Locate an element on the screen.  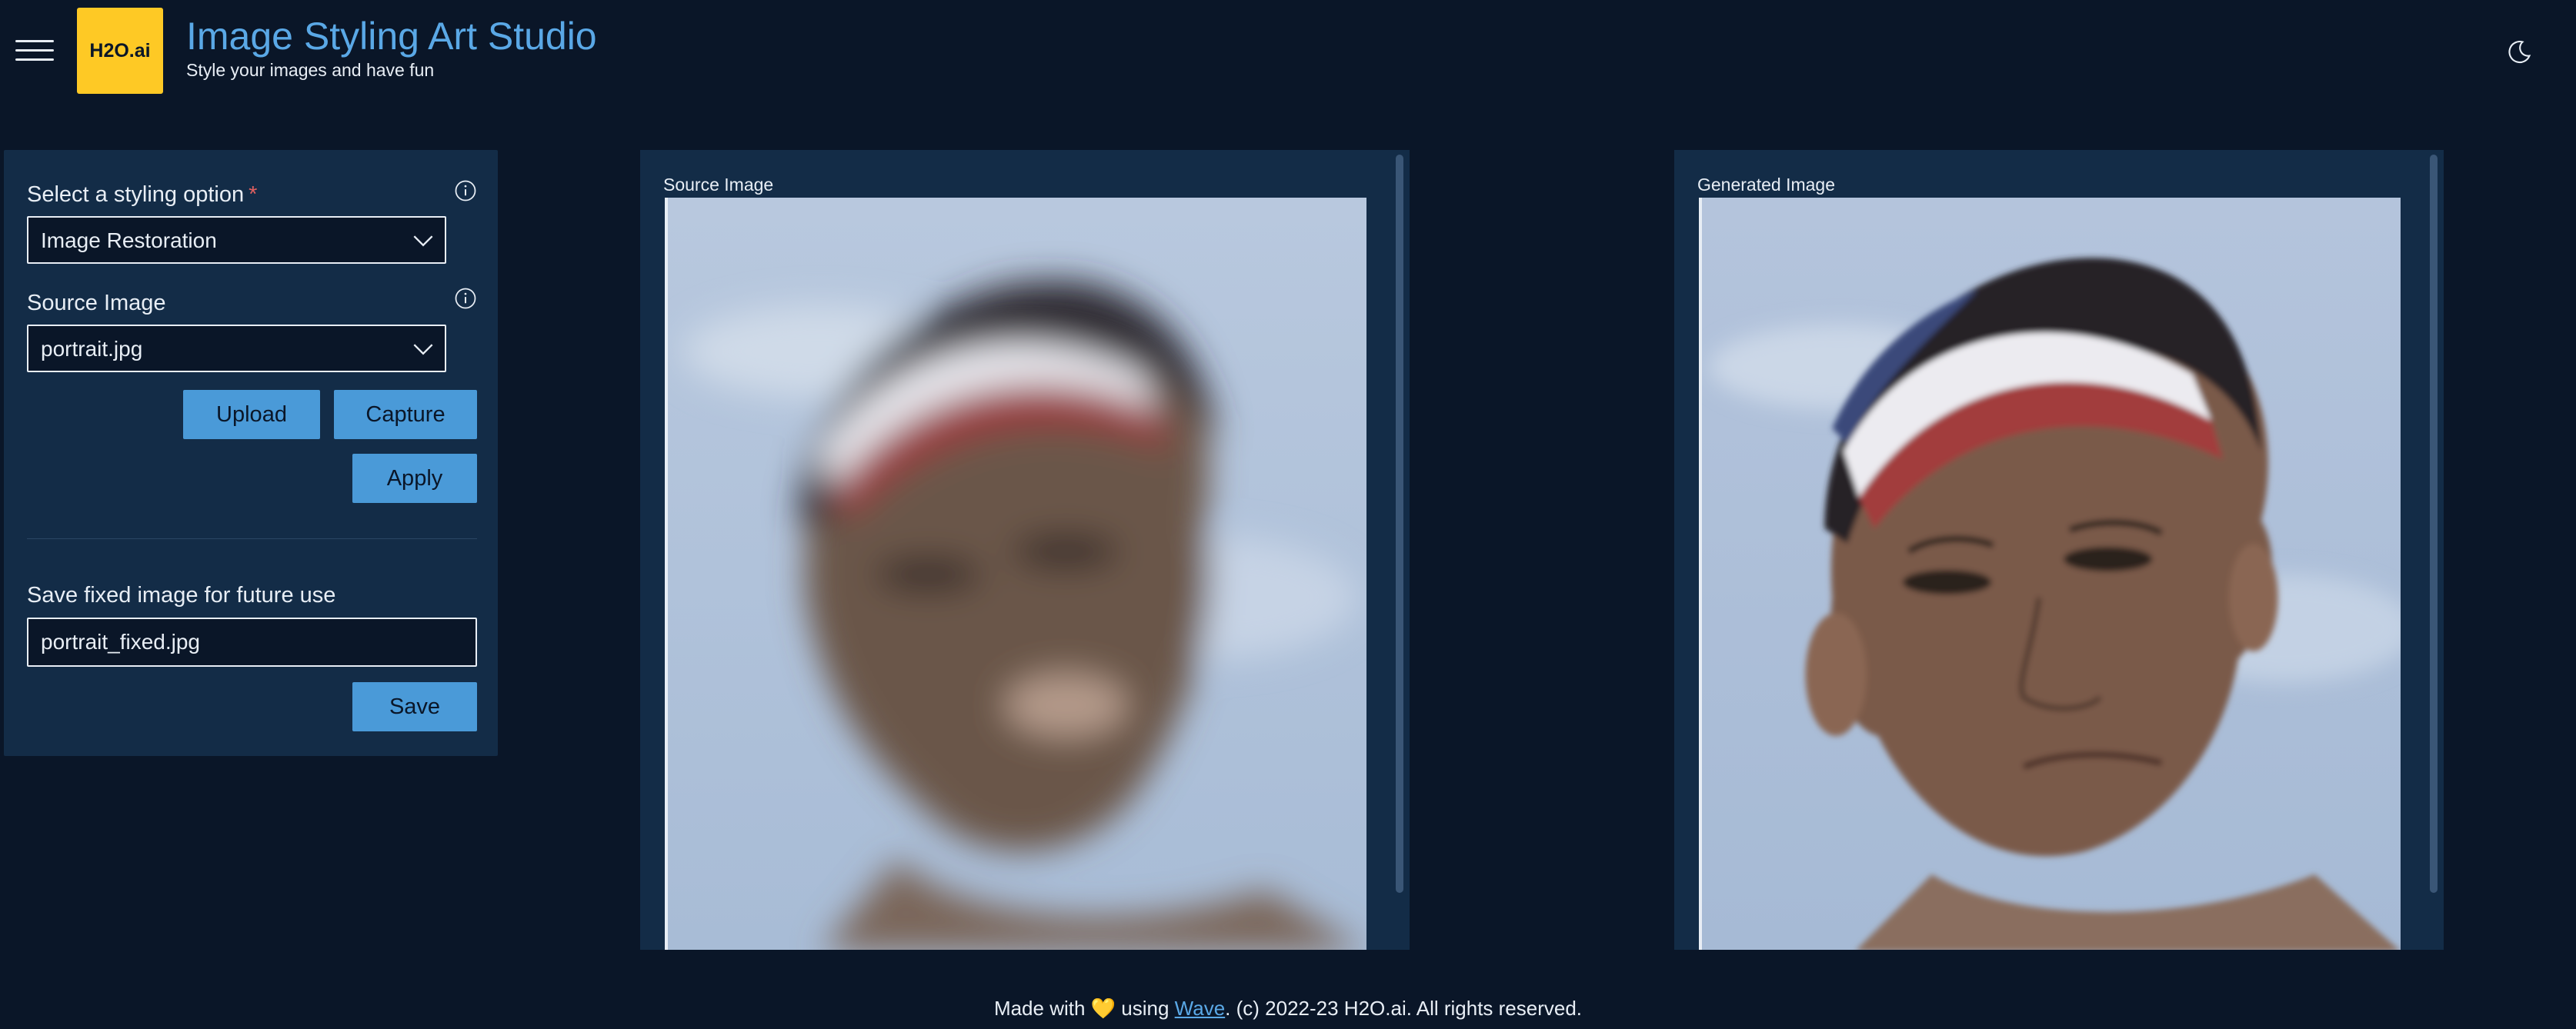
styling-option-dropdown: Image Restoration is located at coordinates (237, 240).